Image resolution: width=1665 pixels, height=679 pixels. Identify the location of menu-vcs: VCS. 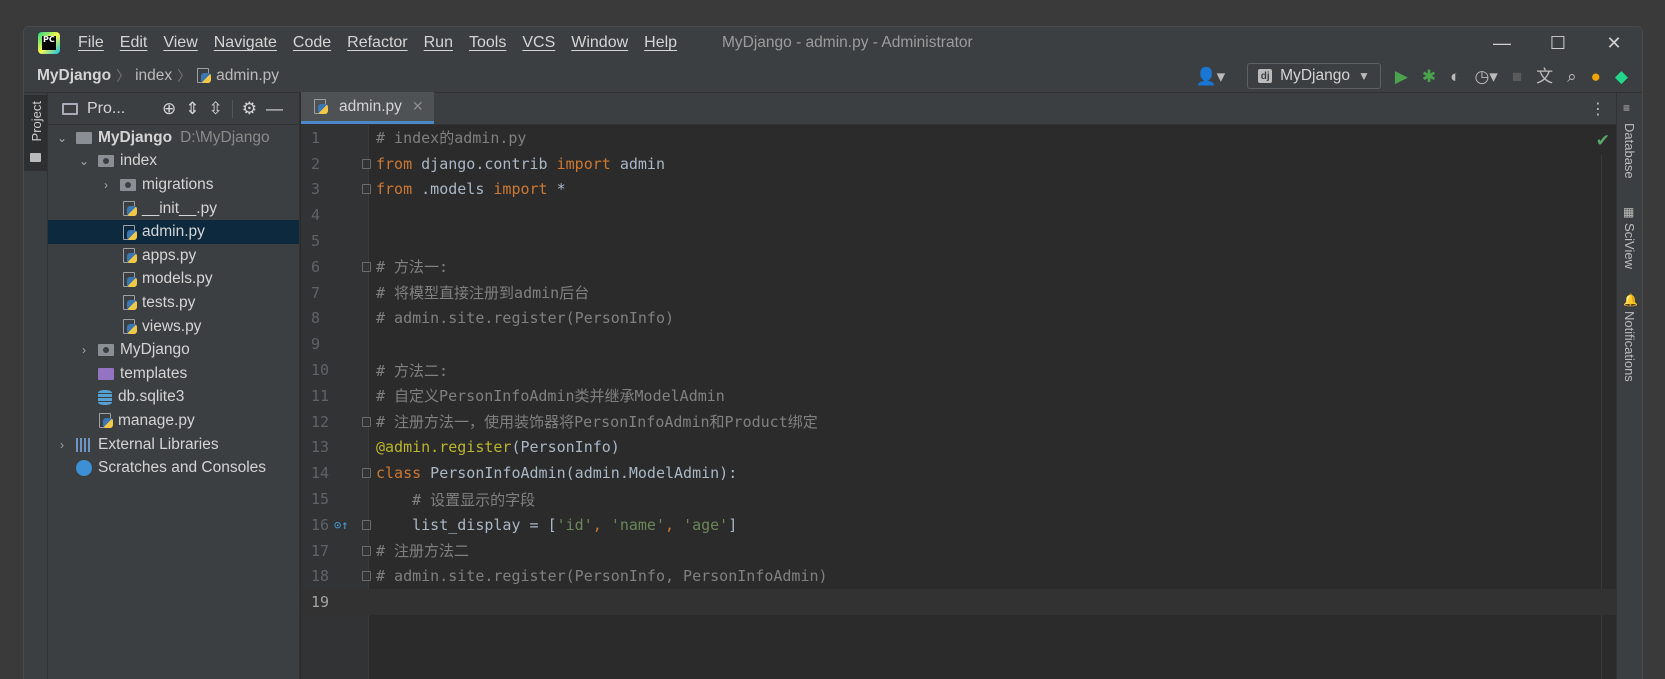
(538, 43).